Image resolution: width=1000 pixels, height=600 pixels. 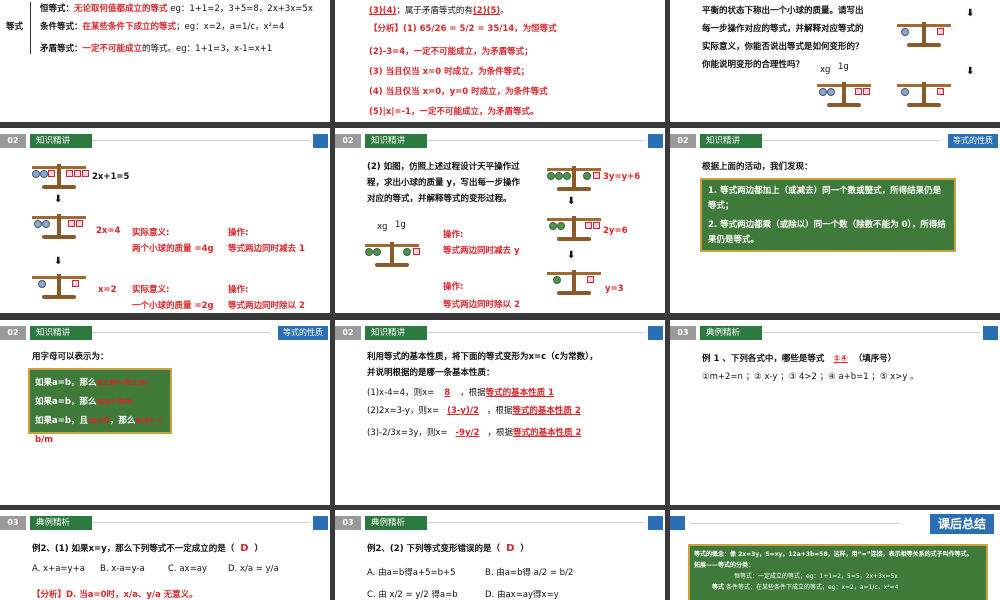 I want to click on formula-1: 如果a=b，那么a±m=b±m, so click(x=91, y=383).